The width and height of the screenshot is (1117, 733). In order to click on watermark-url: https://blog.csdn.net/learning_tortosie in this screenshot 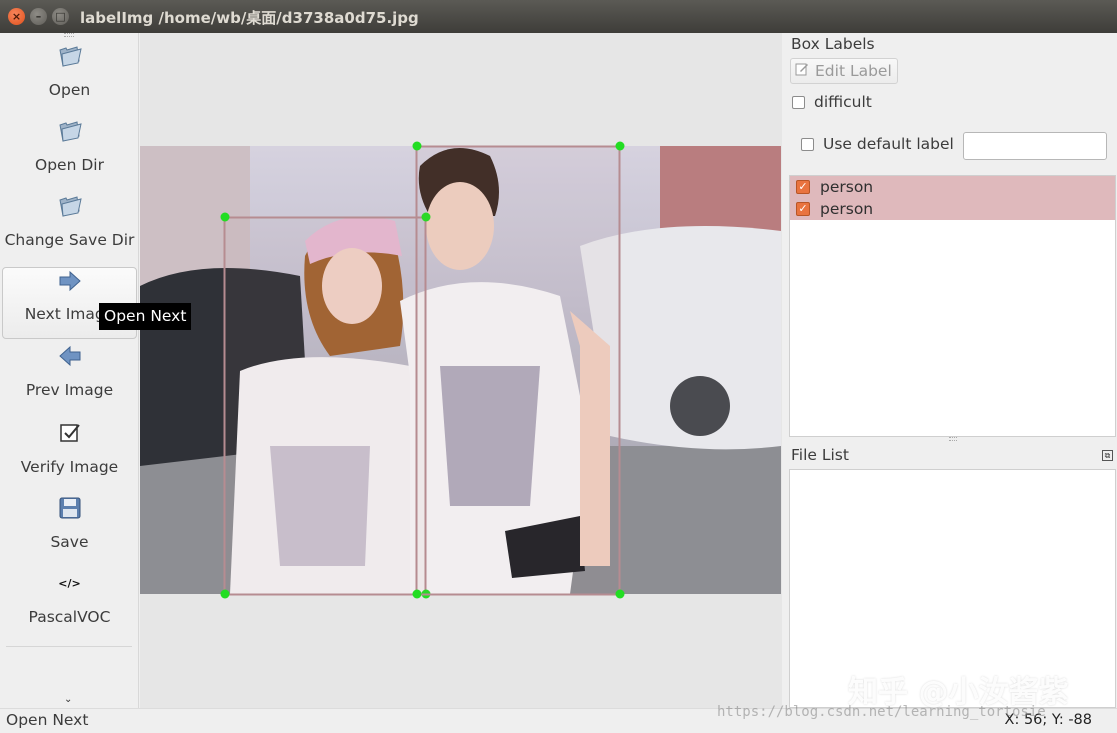, I will do `click(881, 712)`.